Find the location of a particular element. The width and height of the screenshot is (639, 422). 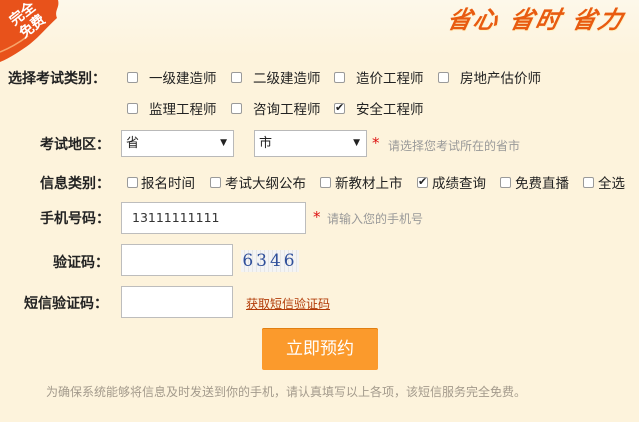

exam-type-option-7: 安全工程师 is located at coordinates (390, 108).